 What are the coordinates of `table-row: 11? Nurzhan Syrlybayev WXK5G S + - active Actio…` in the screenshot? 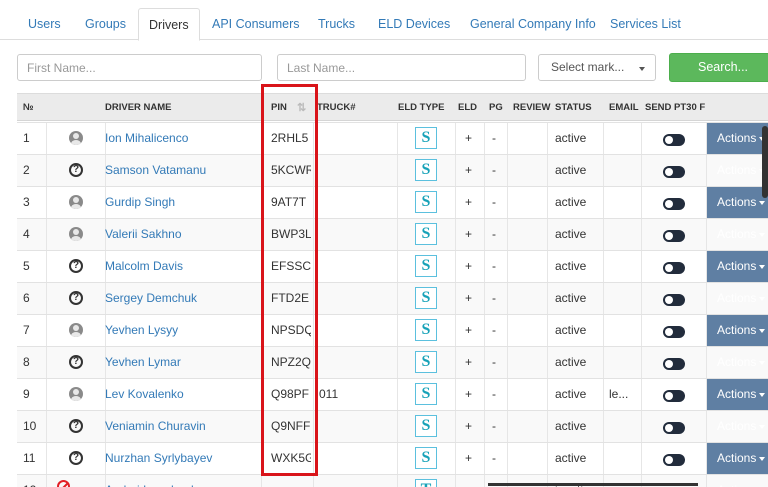 It's located at (392, 458).